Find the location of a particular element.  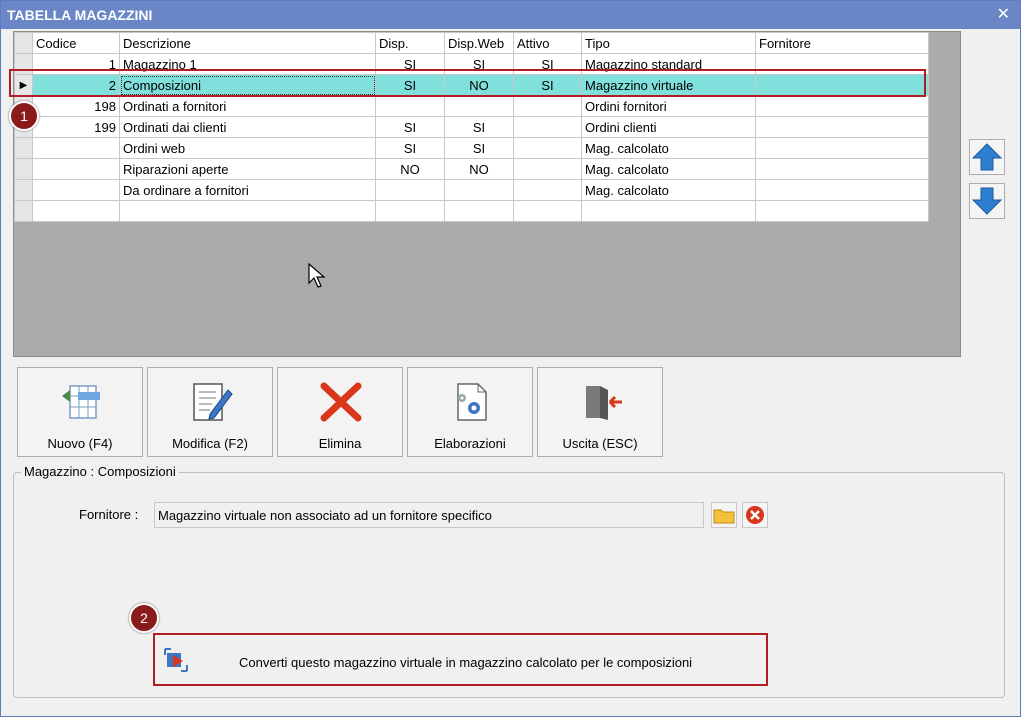

move-up-button is located at coordinates (987, 157).